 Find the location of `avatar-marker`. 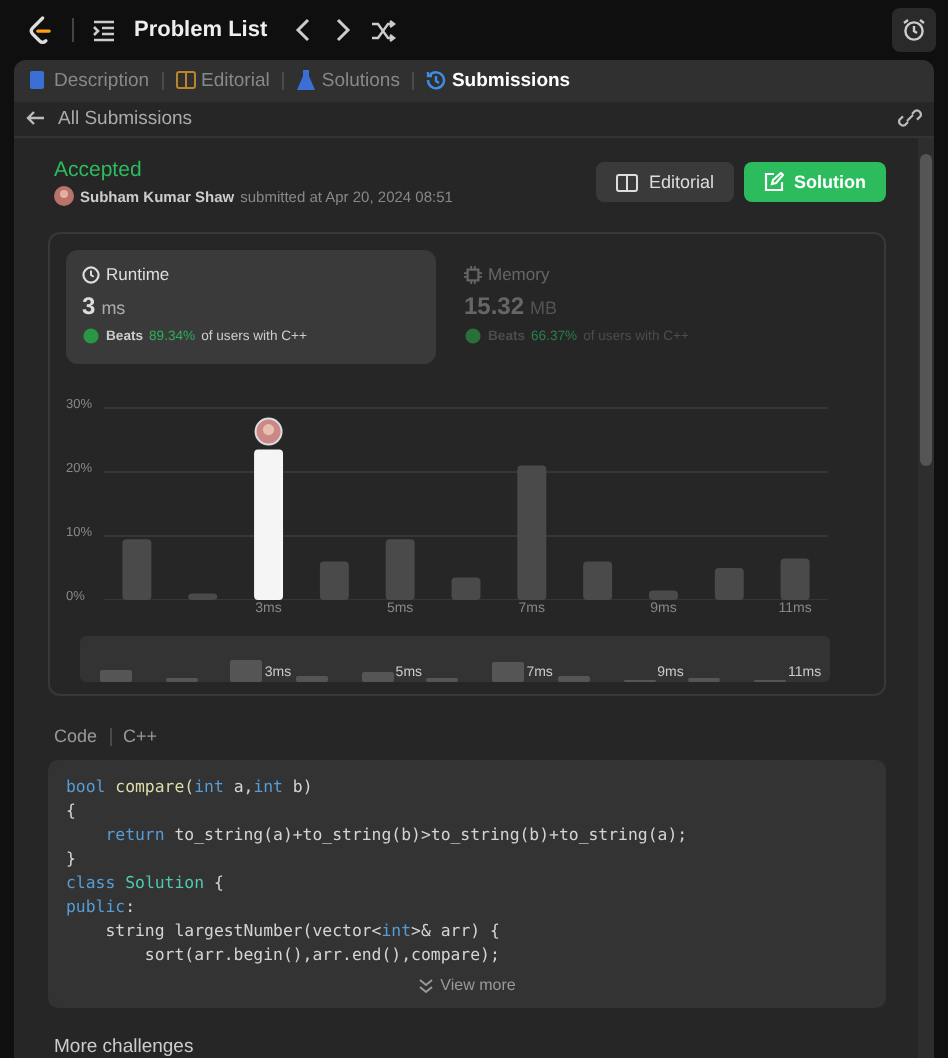

avatar-marker is located at coordinates (268, 431).